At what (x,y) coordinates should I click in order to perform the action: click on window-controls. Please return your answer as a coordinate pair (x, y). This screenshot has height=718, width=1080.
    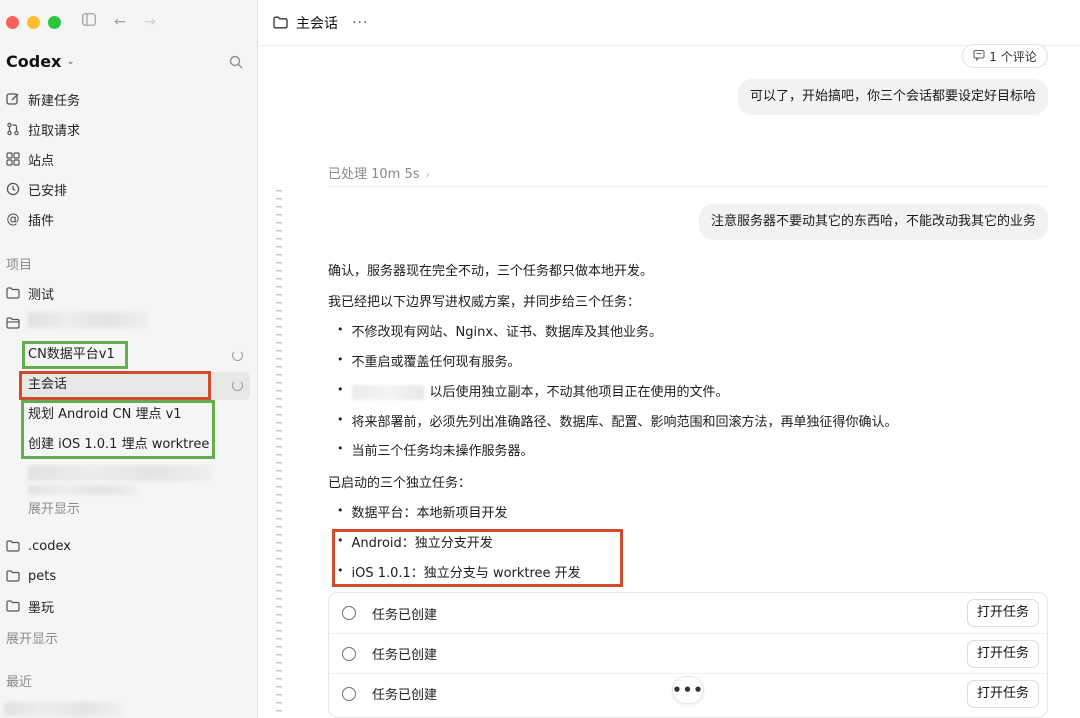
    Looking at the image, I should click on (33, 22).